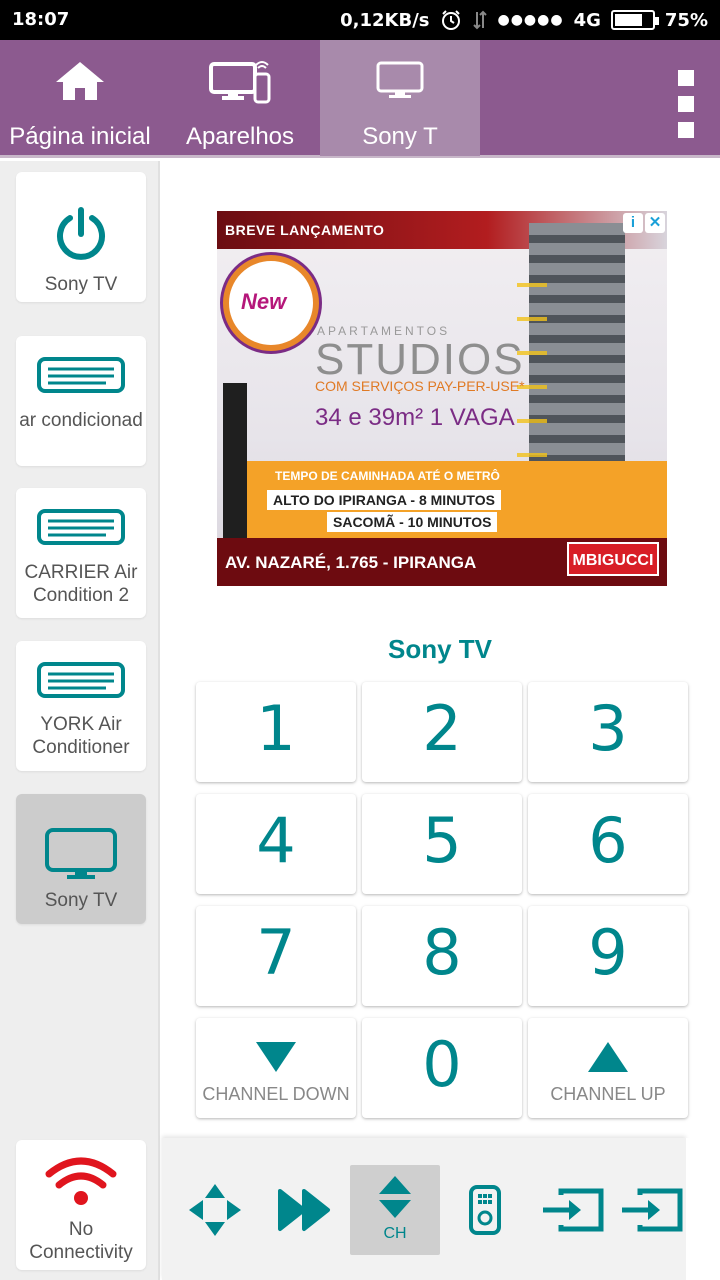 The width and height of the screenshot is (720, 1280). Describe the element at coordinates (305, 230) in the screenshot. I see `ad-header-text: BREVE LANÇAMENTO` at that location.